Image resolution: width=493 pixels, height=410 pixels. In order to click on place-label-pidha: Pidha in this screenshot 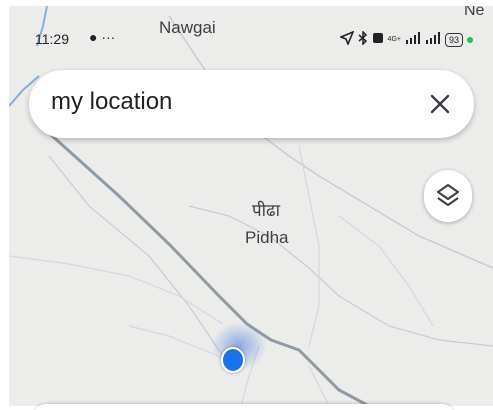, I will do `click(267, 237)`.